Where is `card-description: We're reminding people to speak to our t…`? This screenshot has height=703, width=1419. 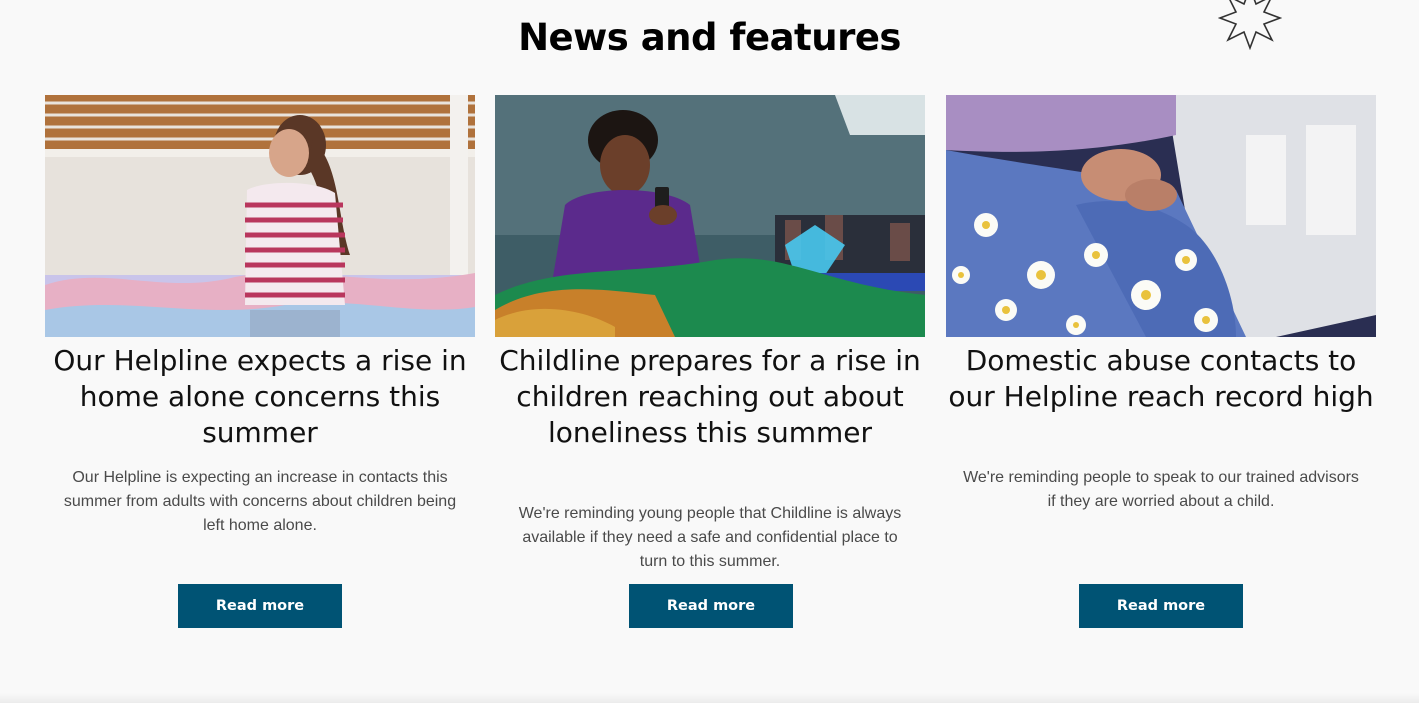
card-description: We're reminding people to speak to our t… is located at coordinates (1161, 489).